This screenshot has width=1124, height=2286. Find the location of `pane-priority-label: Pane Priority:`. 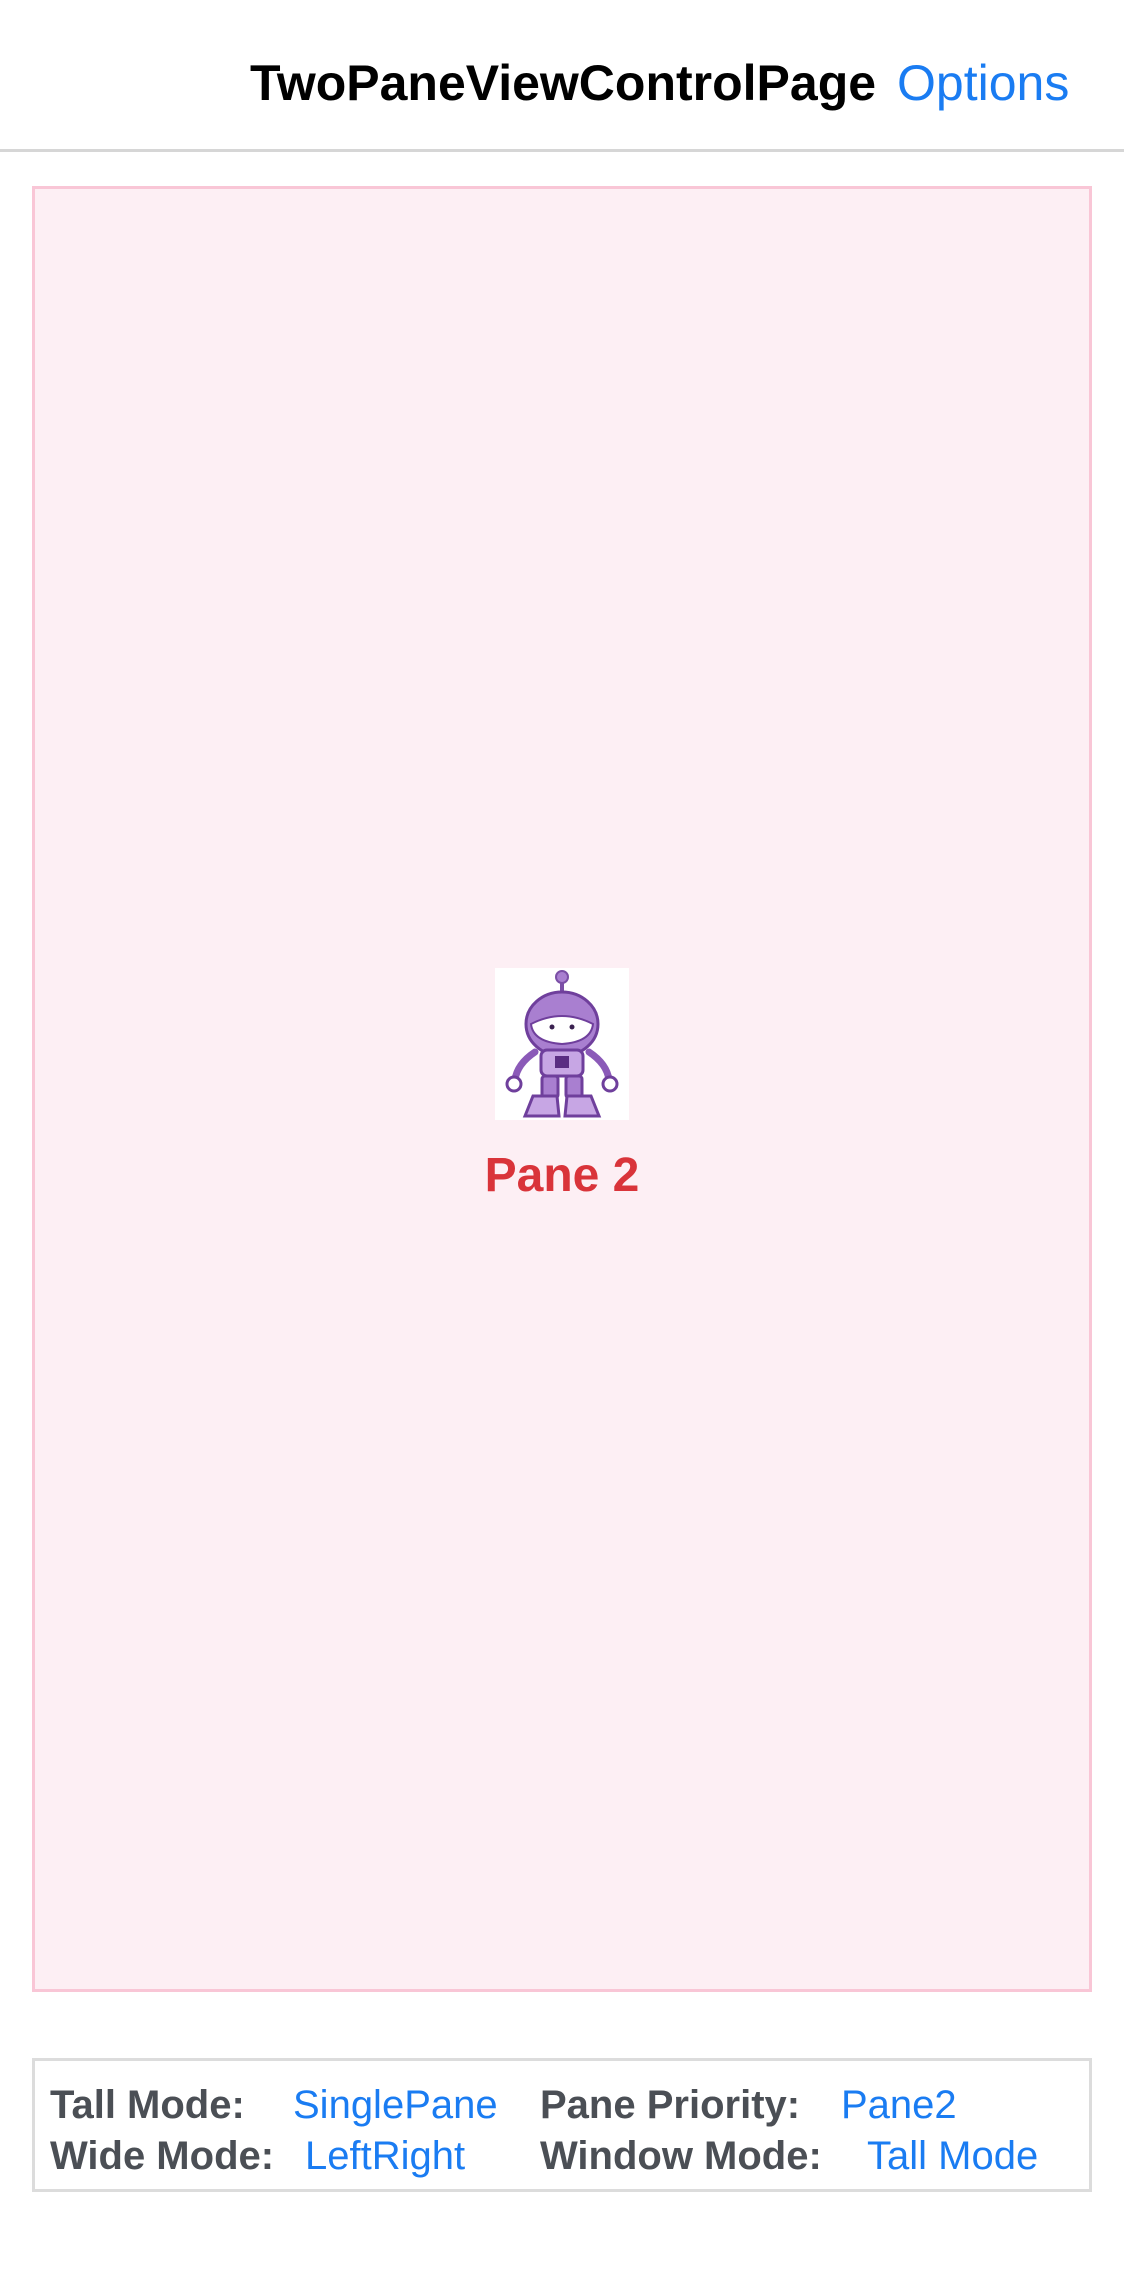

pane-priority-label: Pane Priority: is located at coordinates (670, 2105).